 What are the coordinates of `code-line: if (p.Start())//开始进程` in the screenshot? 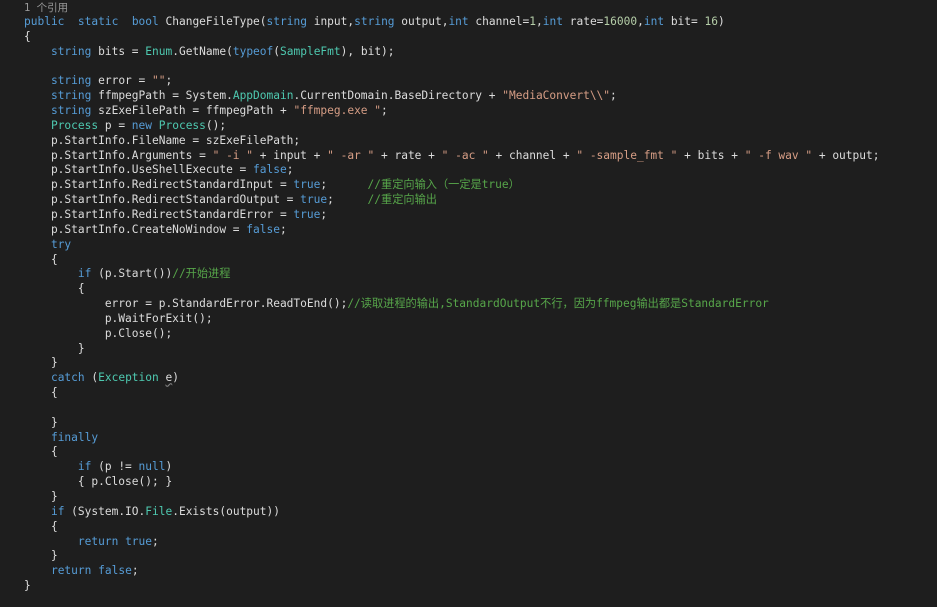 It's located at (468, 274).